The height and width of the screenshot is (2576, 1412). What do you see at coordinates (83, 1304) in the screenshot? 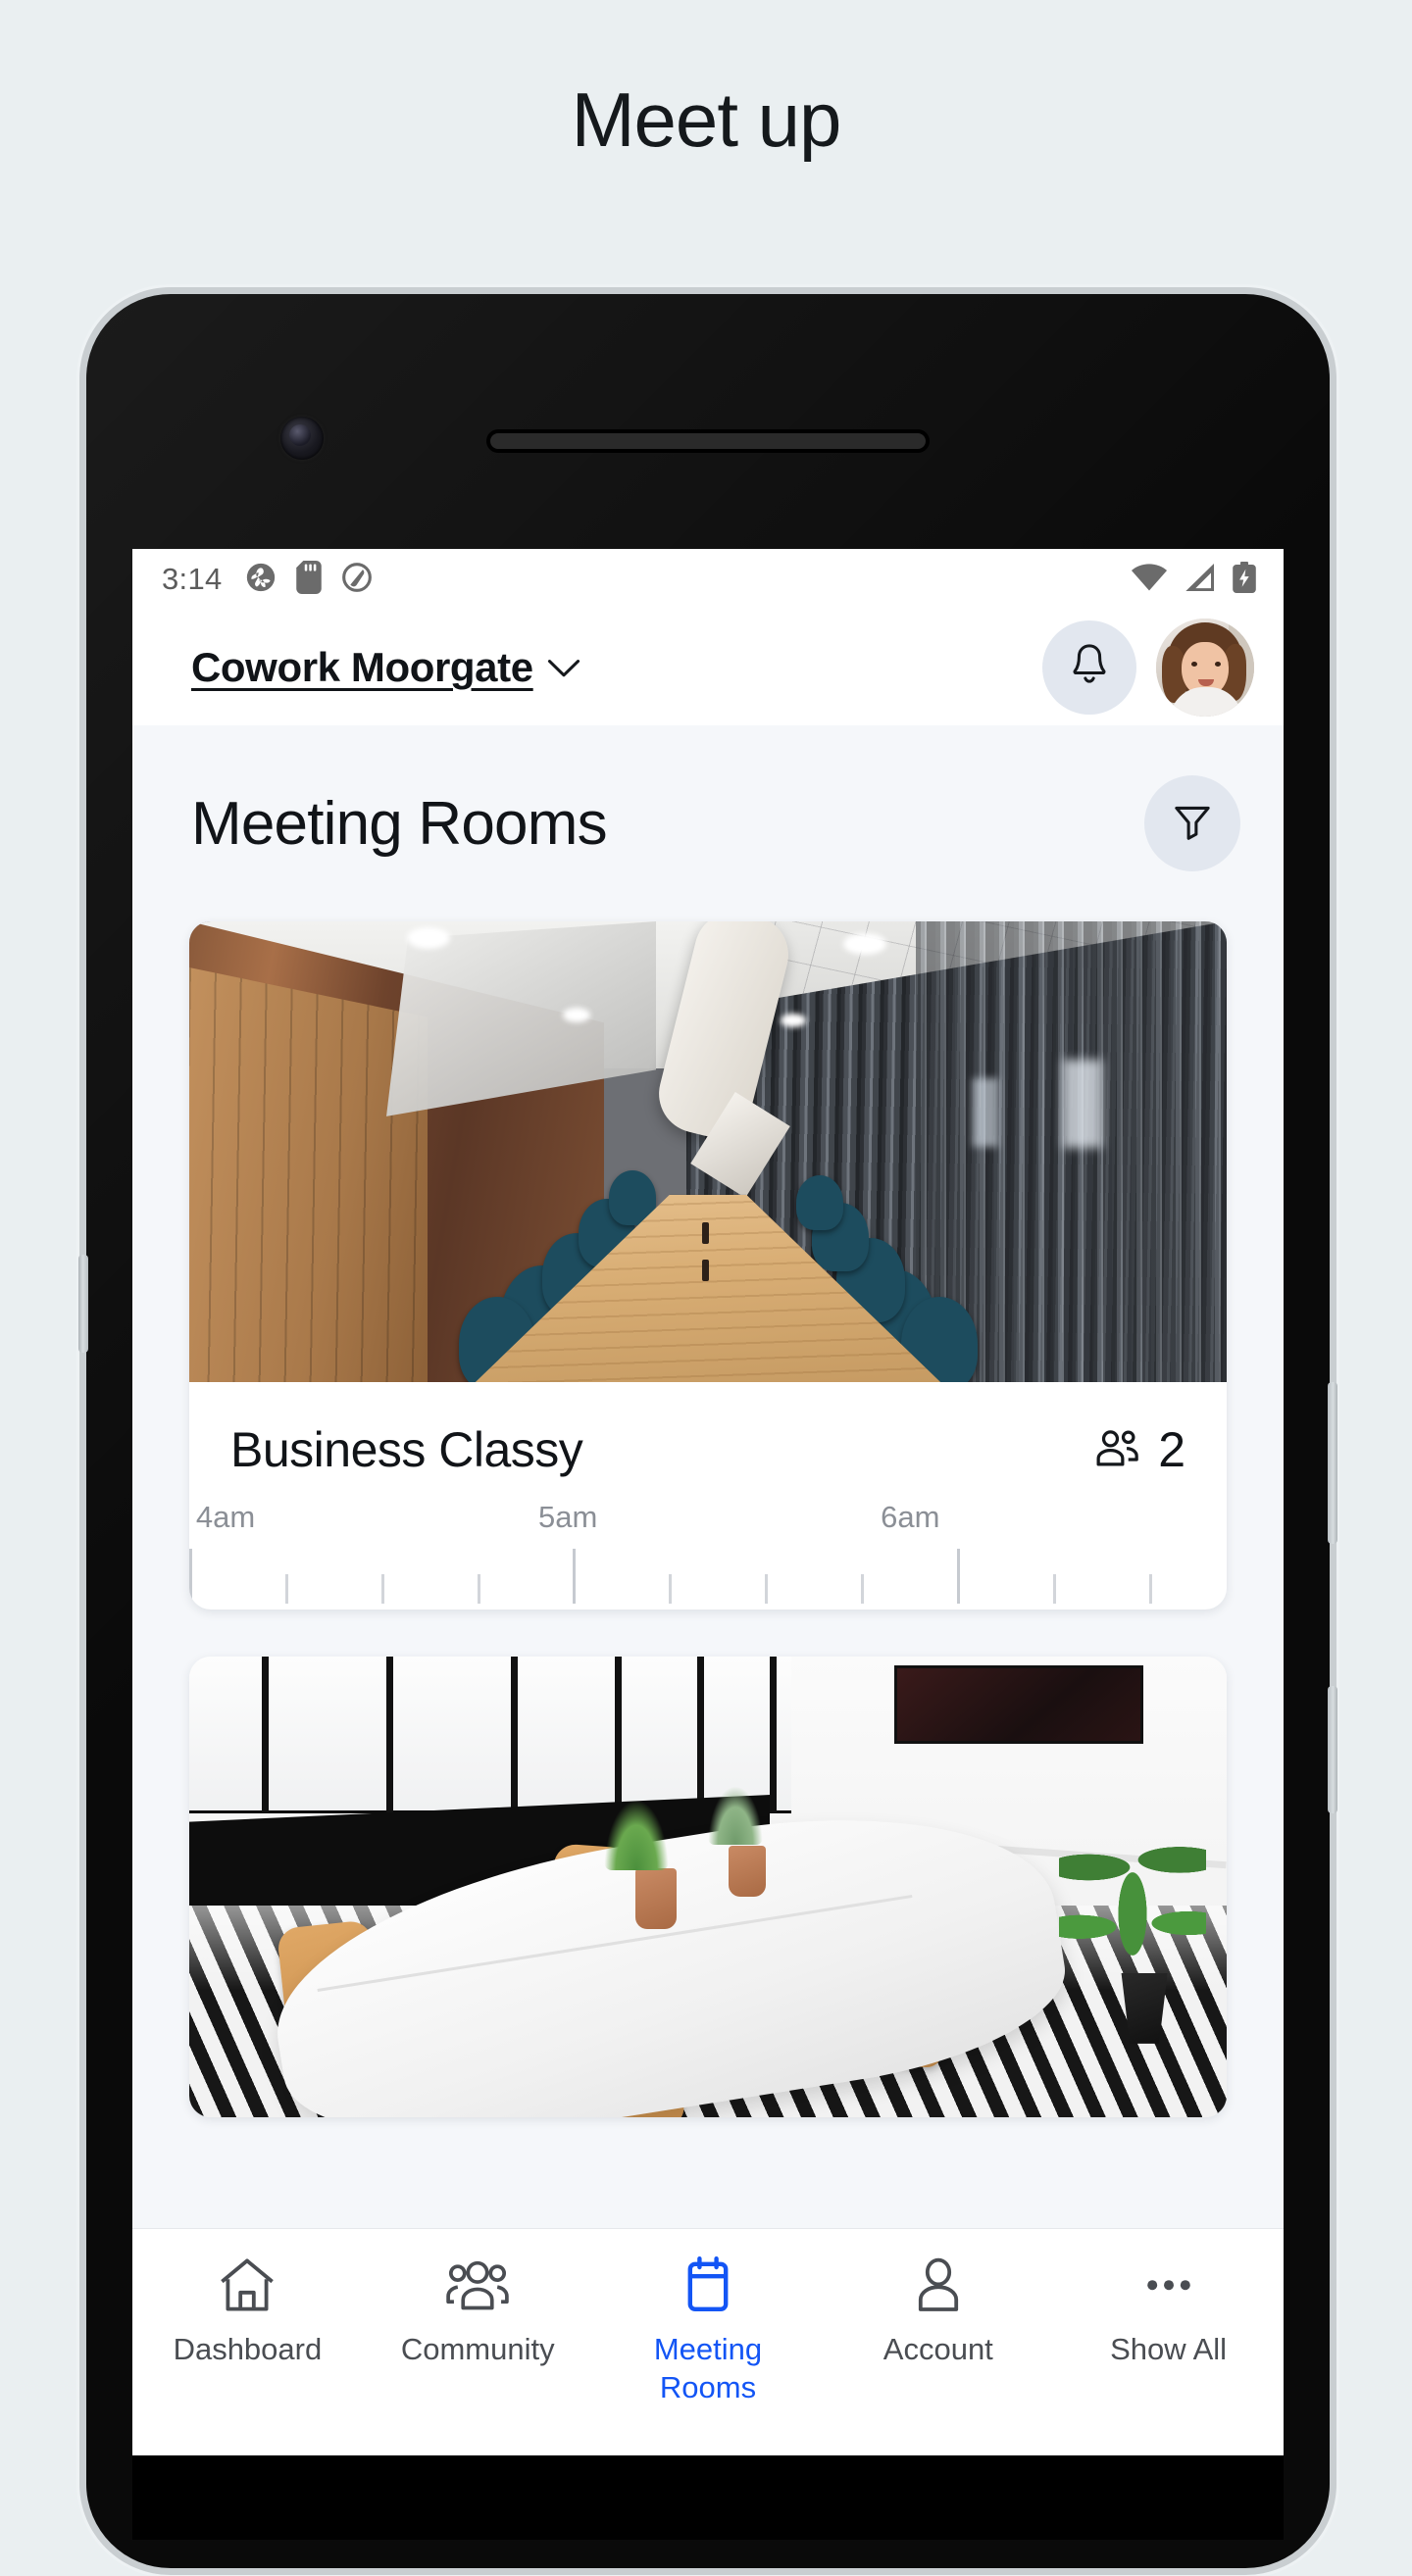
I see `left-side-button` at bounding box center [83, 1304].